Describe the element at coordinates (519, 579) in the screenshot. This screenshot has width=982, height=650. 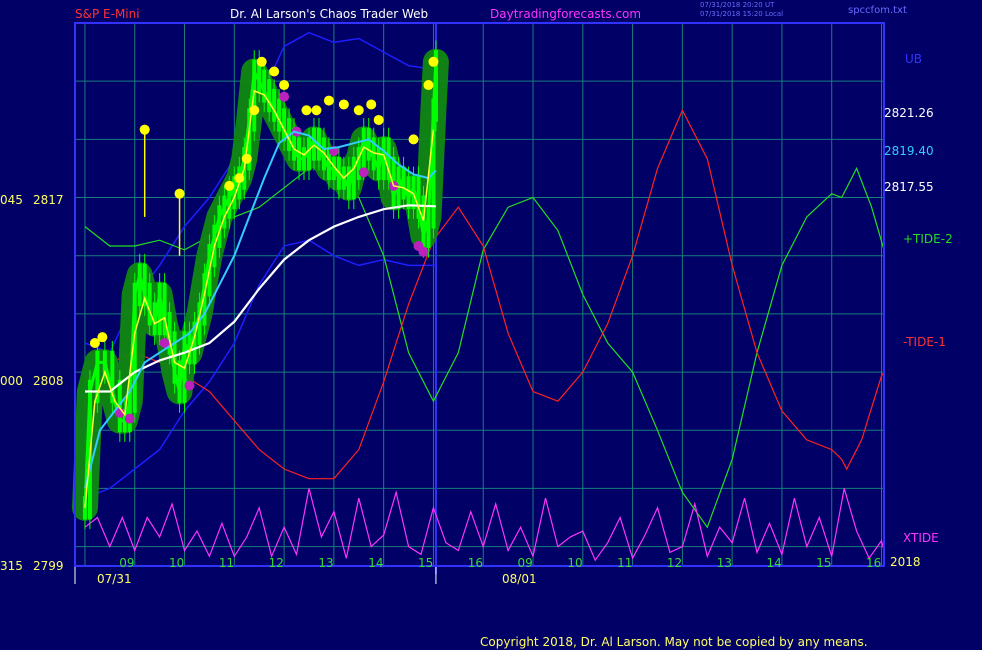
I see `date-label-0801: 08/01` at that location.